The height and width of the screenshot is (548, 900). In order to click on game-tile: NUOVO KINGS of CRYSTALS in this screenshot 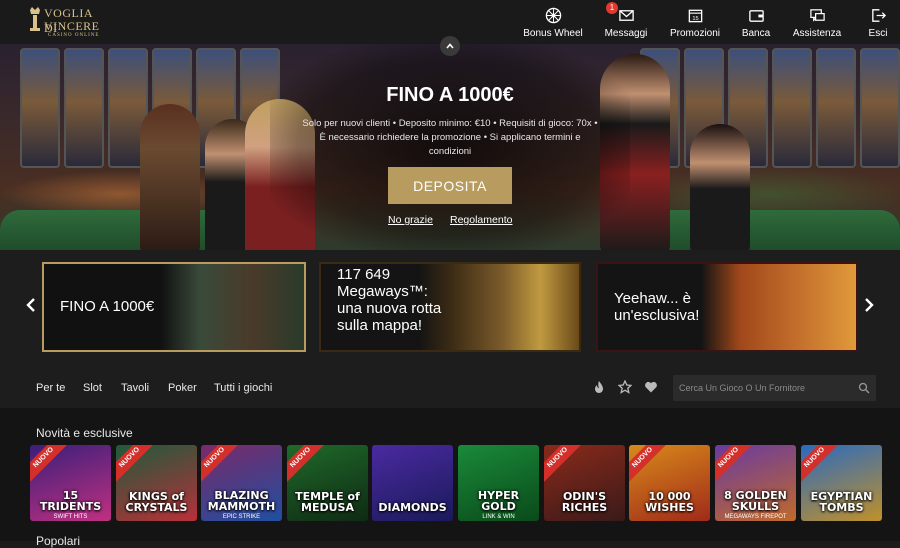, I will do `click(156, 483)`.